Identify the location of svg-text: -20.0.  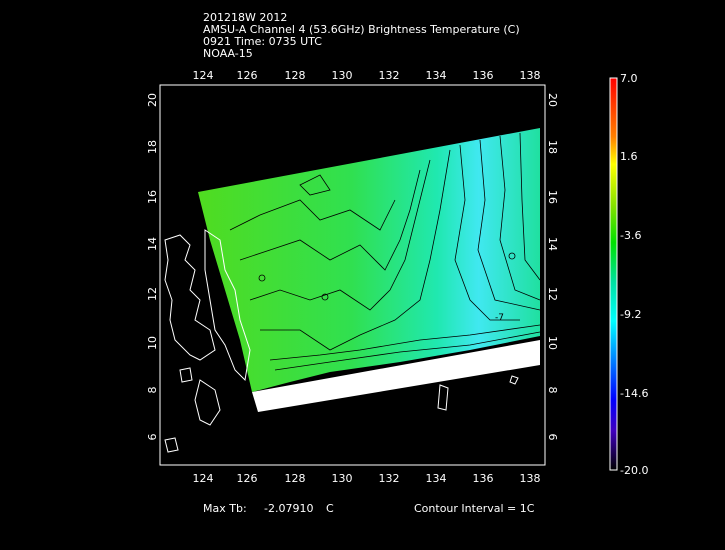
(634, 470).